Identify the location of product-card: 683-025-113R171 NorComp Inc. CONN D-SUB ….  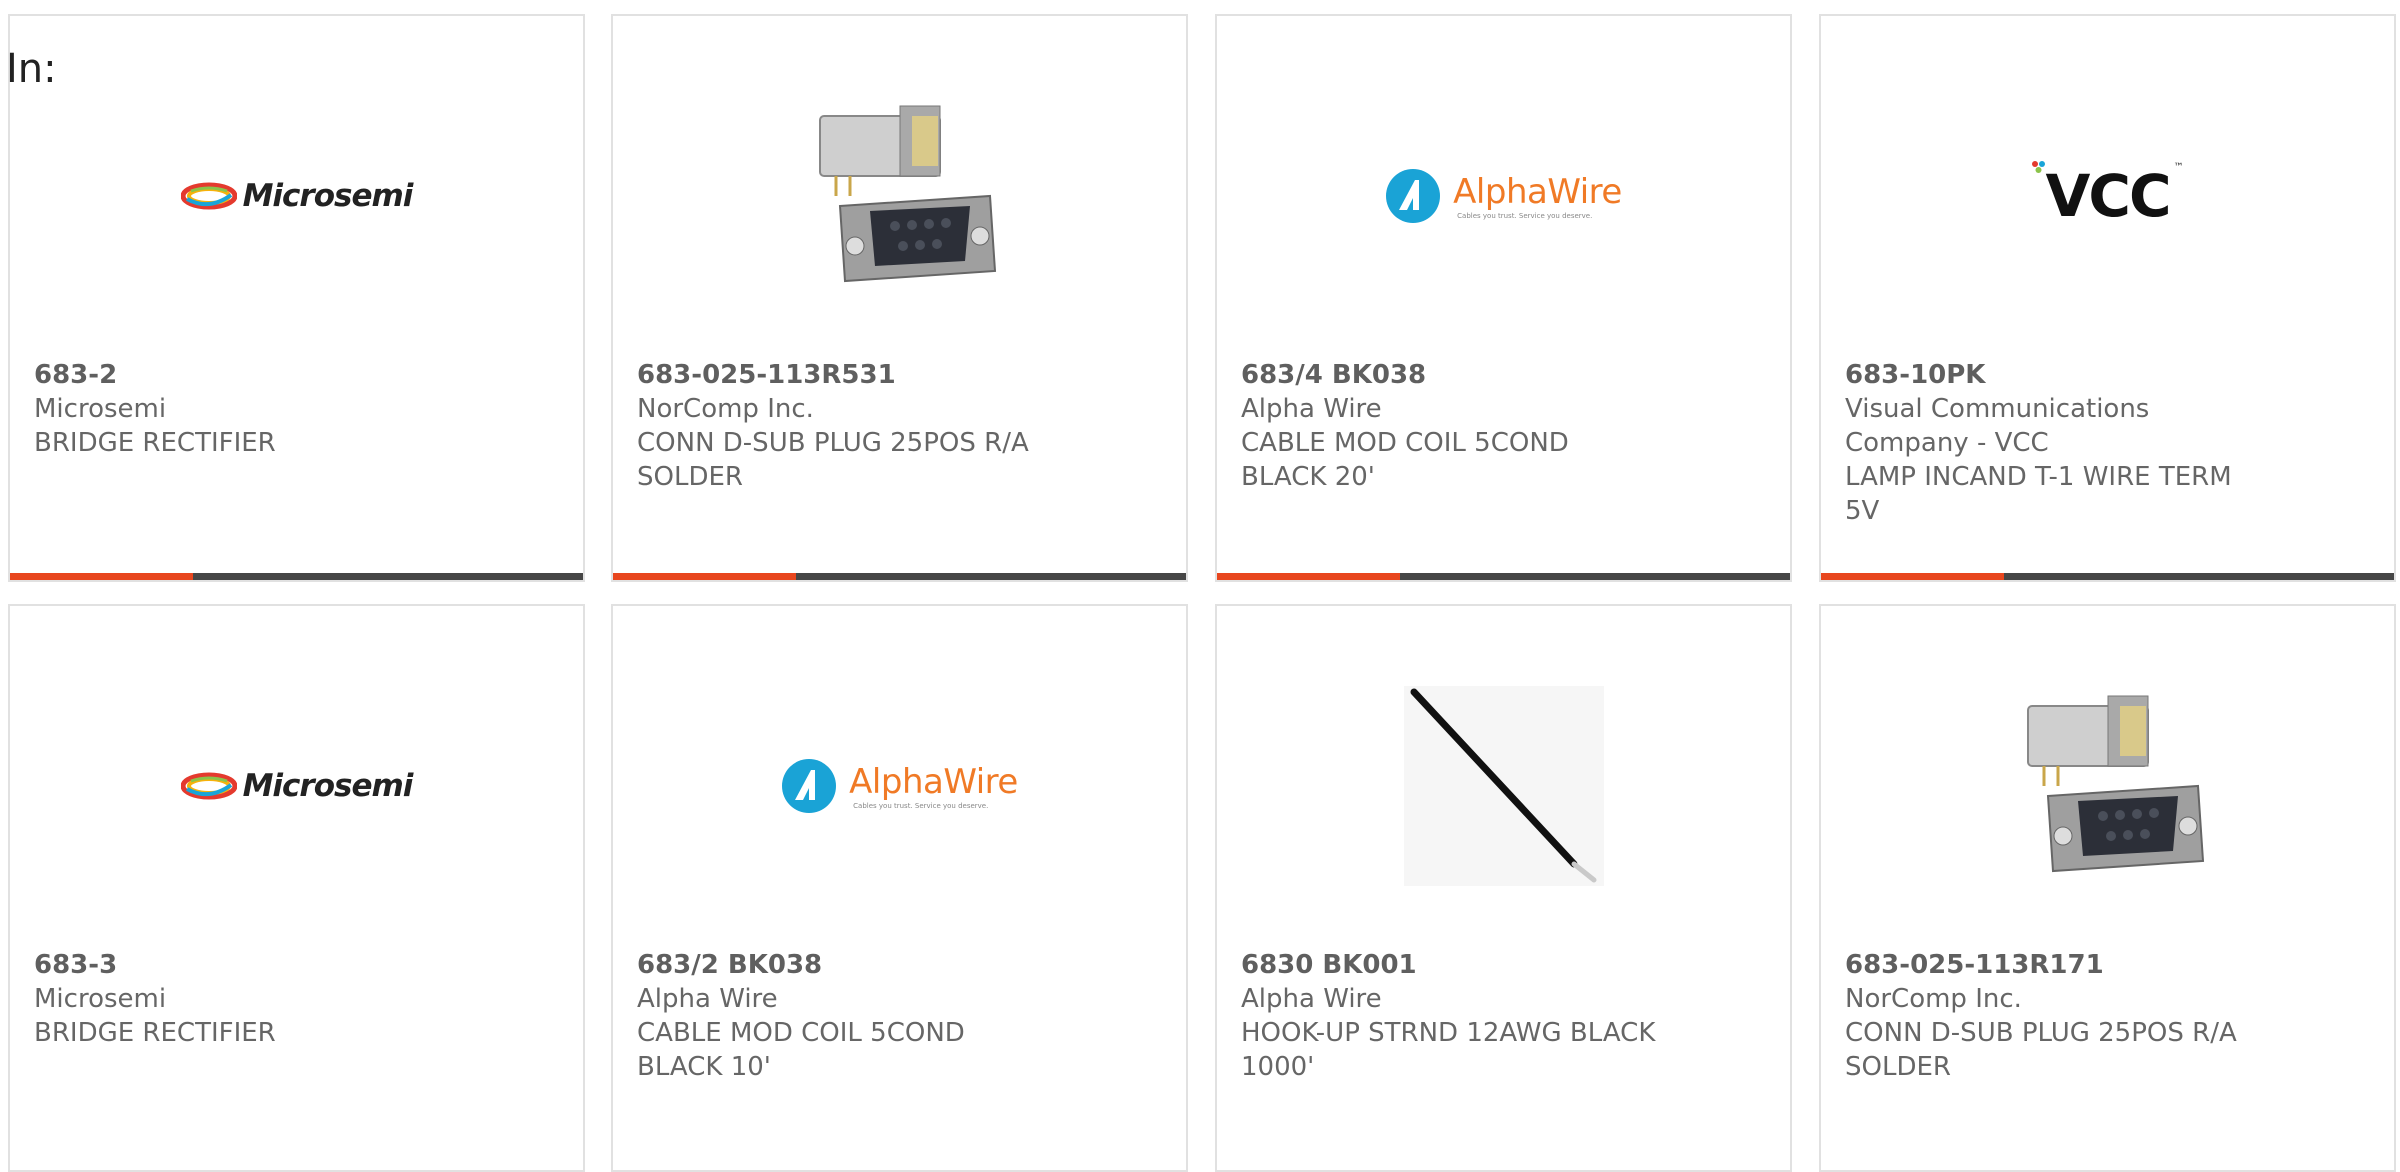
(2107, 888).